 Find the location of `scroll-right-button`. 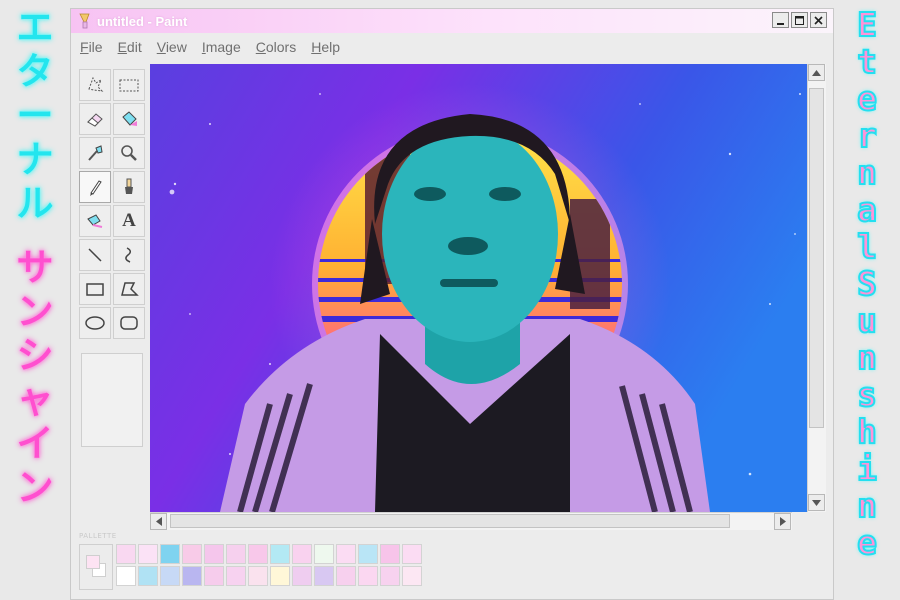

scroll-right-button is located at coordinates (782, 521).